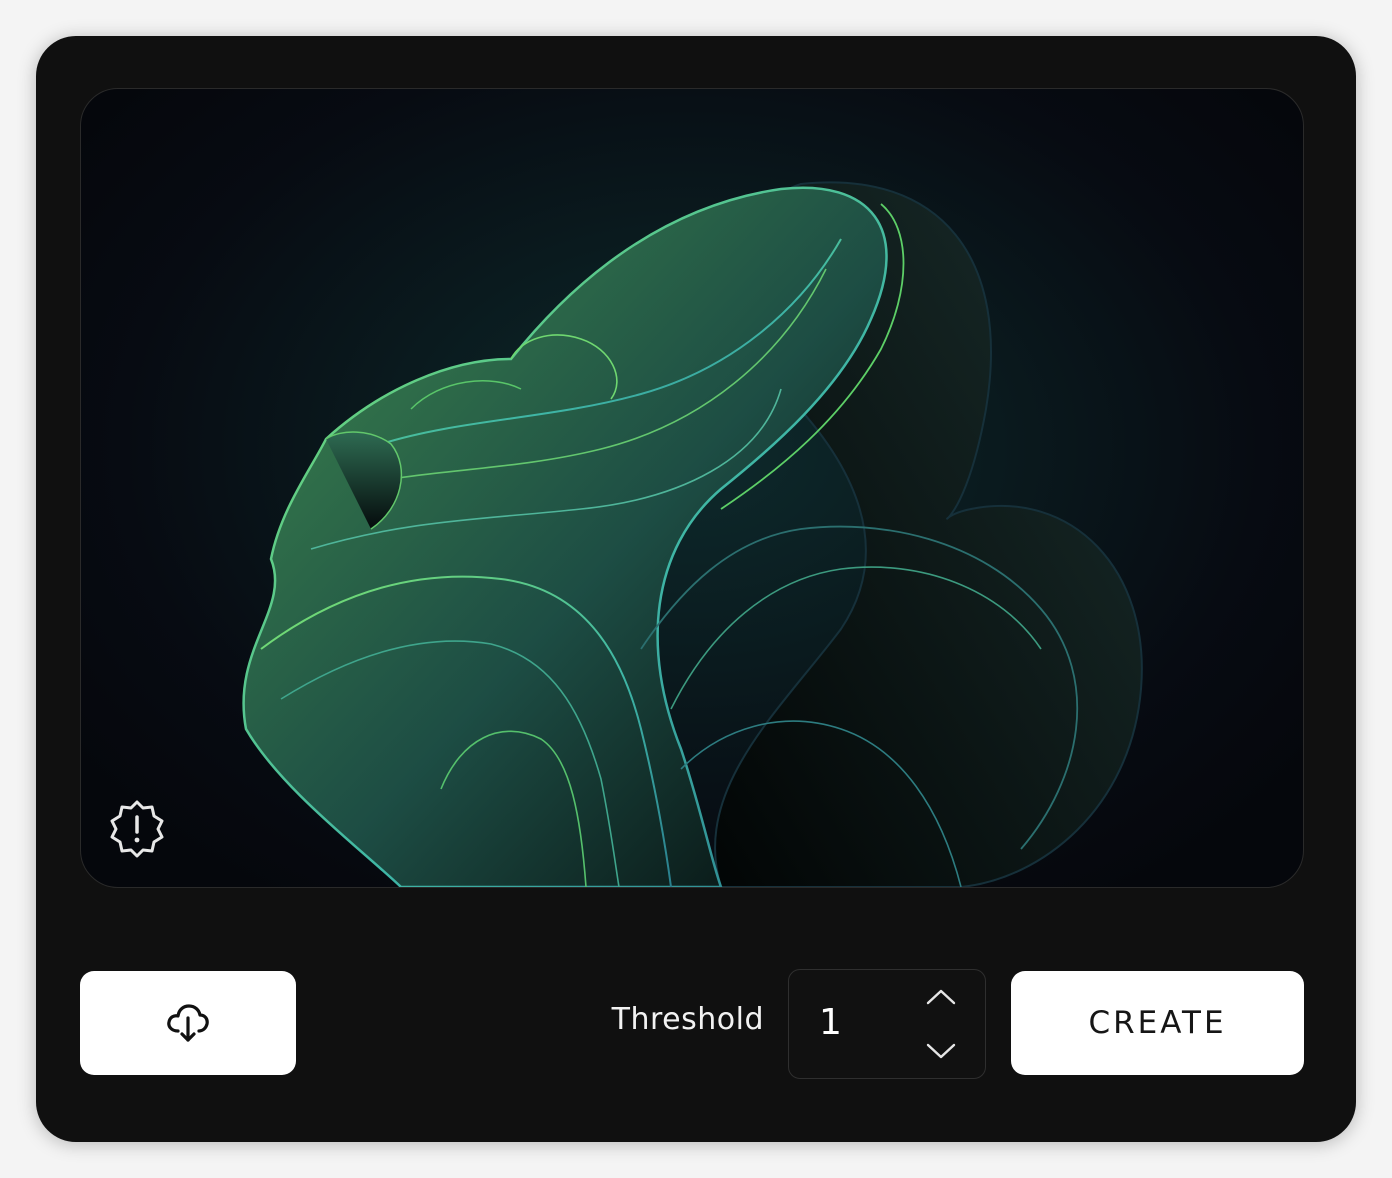  What do you see at coordinates (830, 1022) in the screenshot?
I see `threshold-value: 1` at bounding box center [830, 1022].